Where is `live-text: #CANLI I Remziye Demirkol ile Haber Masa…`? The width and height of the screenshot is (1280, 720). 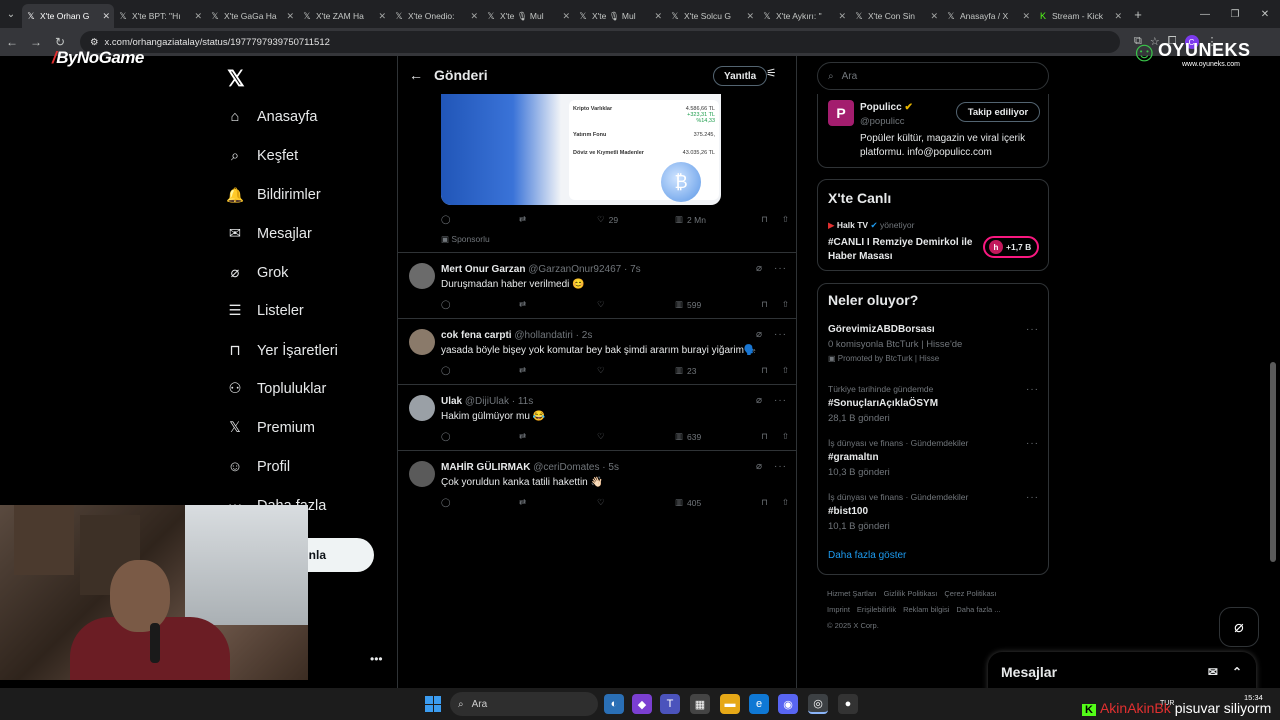 live-text: #CANLI I Remziye Demirkol ile Haber Masa… is located at coordinates (903, 250).